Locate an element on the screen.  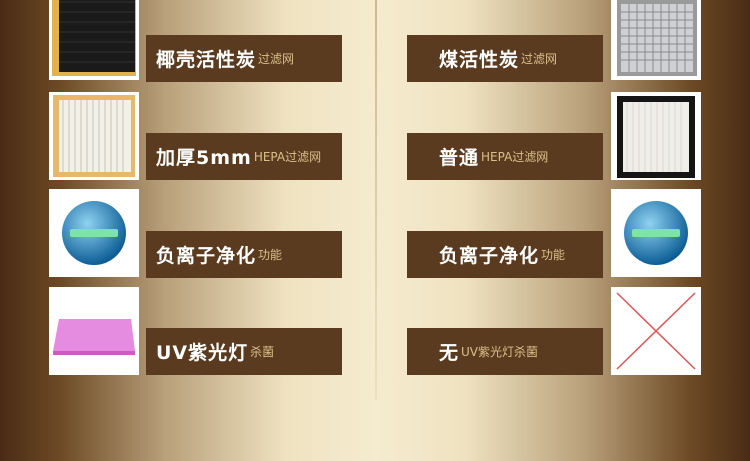
right-feature-4-main: 无 is located at coordinates (449, 353).